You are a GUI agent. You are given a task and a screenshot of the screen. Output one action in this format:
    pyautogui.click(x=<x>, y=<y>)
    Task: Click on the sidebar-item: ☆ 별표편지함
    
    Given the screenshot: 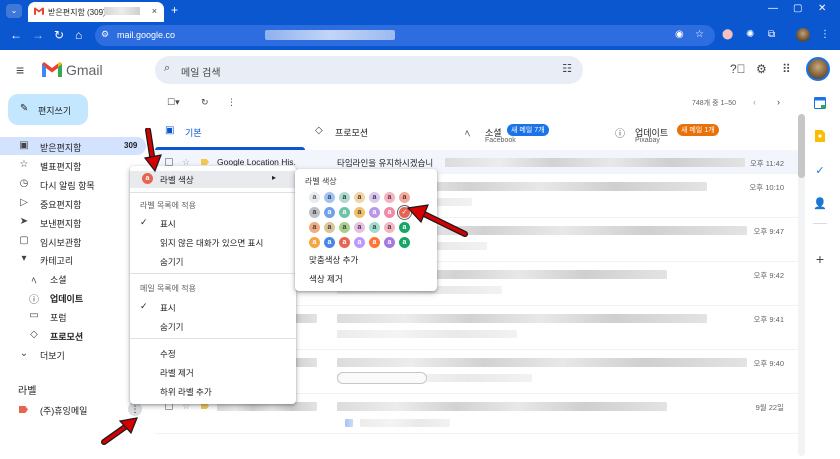 What is the action you would take?
    pyautogui.click(x=76, y=165)
    